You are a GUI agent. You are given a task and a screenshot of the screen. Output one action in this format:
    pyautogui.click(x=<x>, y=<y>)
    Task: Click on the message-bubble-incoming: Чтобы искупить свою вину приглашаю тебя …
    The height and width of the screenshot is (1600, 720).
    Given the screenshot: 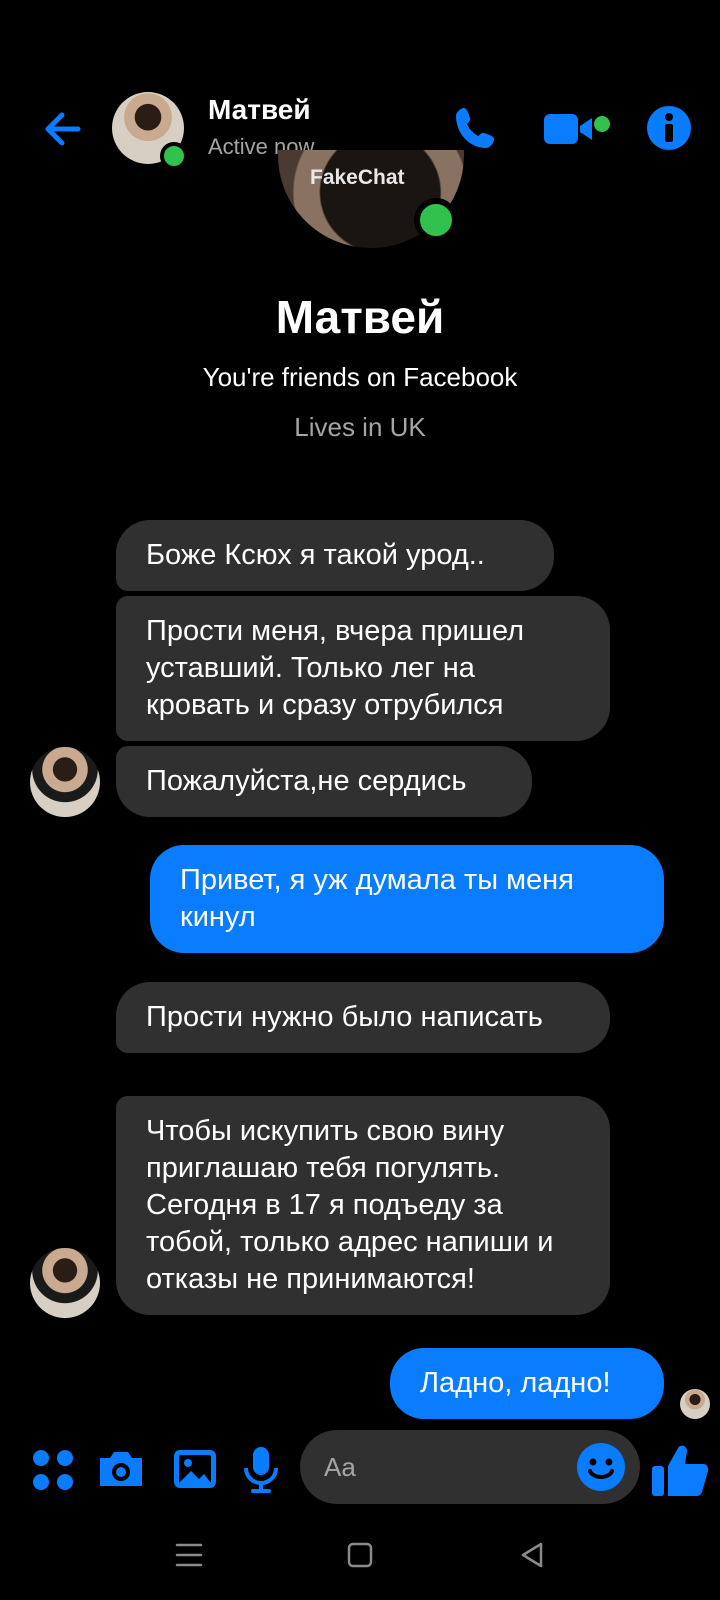 What is the action you would take?
    pyautogui.click(x=363, y=1205)
    